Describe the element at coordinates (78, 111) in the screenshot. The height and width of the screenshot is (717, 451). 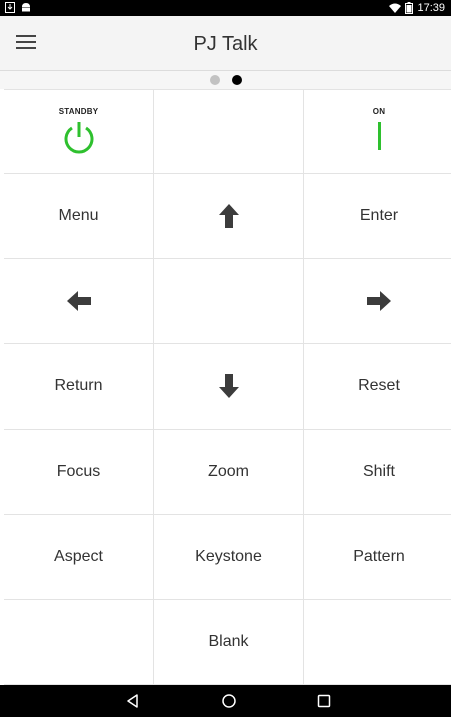
I see `standby-label: STANDBY` at that location.